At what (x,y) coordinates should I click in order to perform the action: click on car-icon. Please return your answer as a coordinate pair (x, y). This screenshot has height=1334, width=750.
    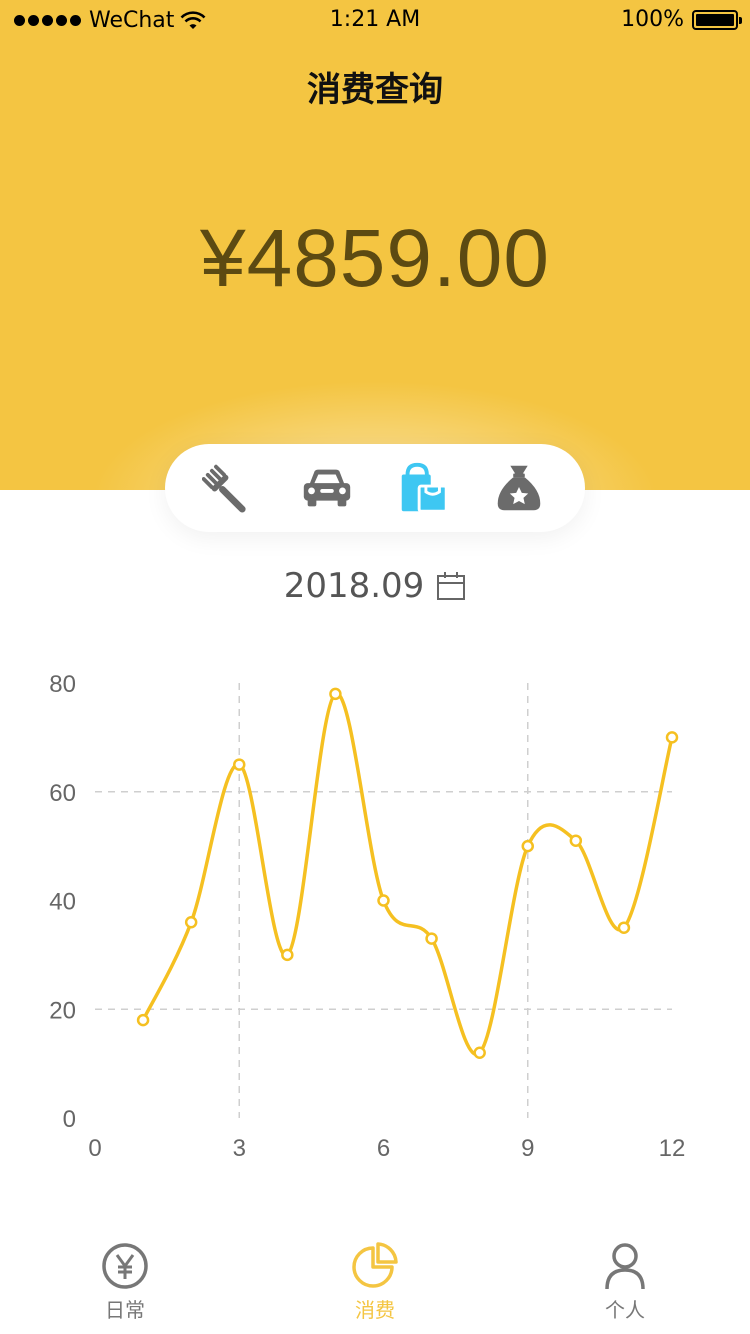
    Looking at the image, I should click on (327, 488).